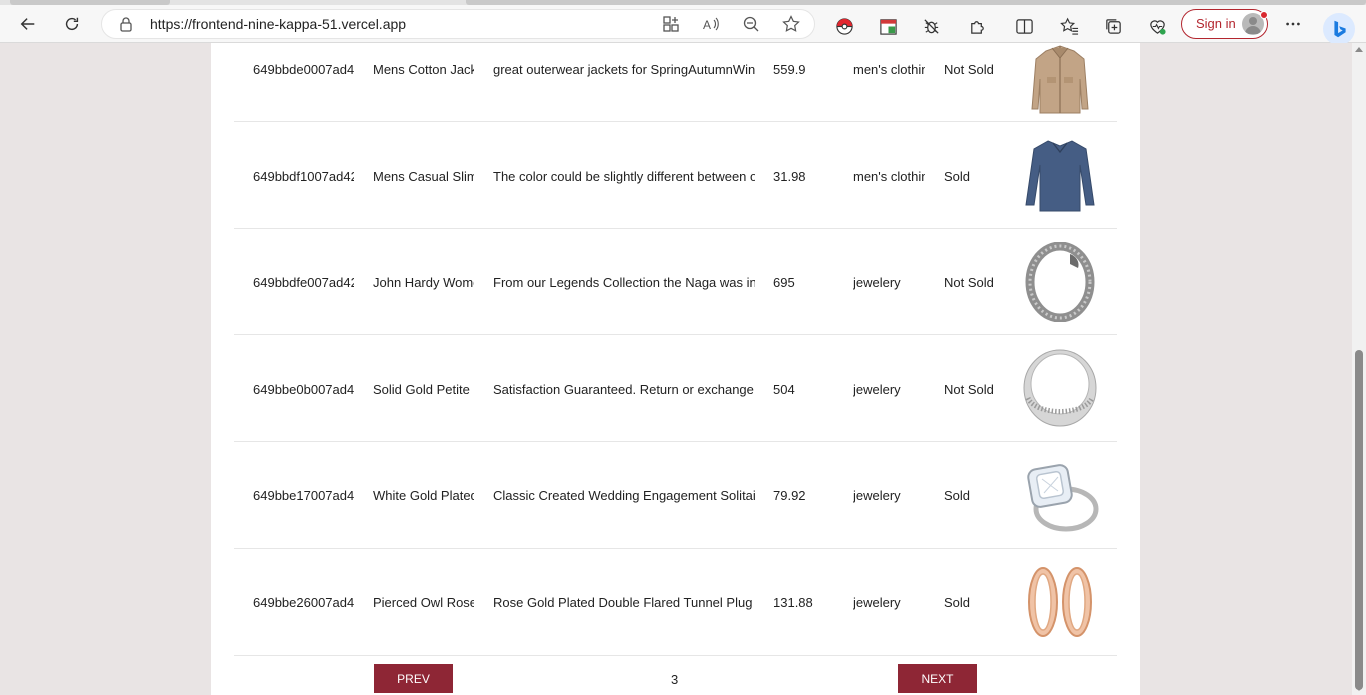  Describe the element at coordinates (1060, 175) in the screenshot. I see `shirt-icon` at that location.